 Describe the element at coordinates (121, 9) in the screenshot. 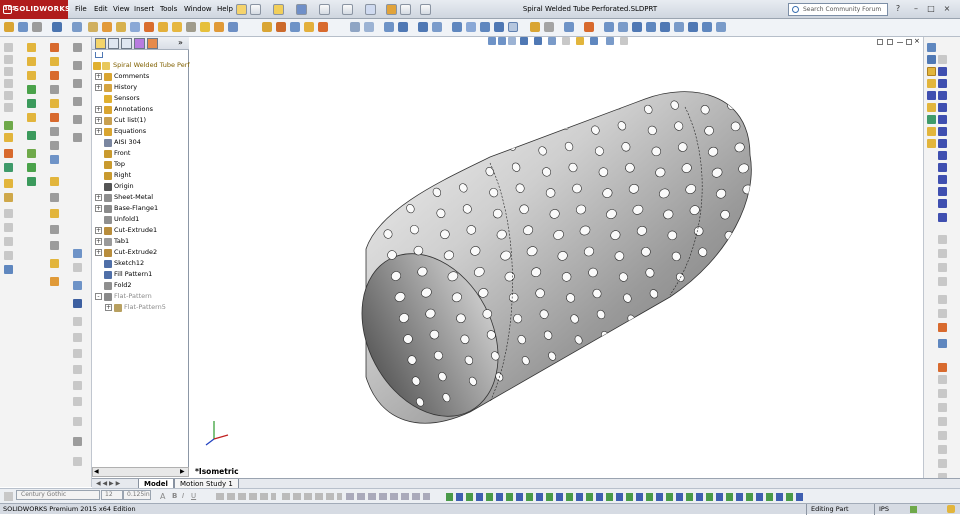

I see `menu-view: View` at that location.